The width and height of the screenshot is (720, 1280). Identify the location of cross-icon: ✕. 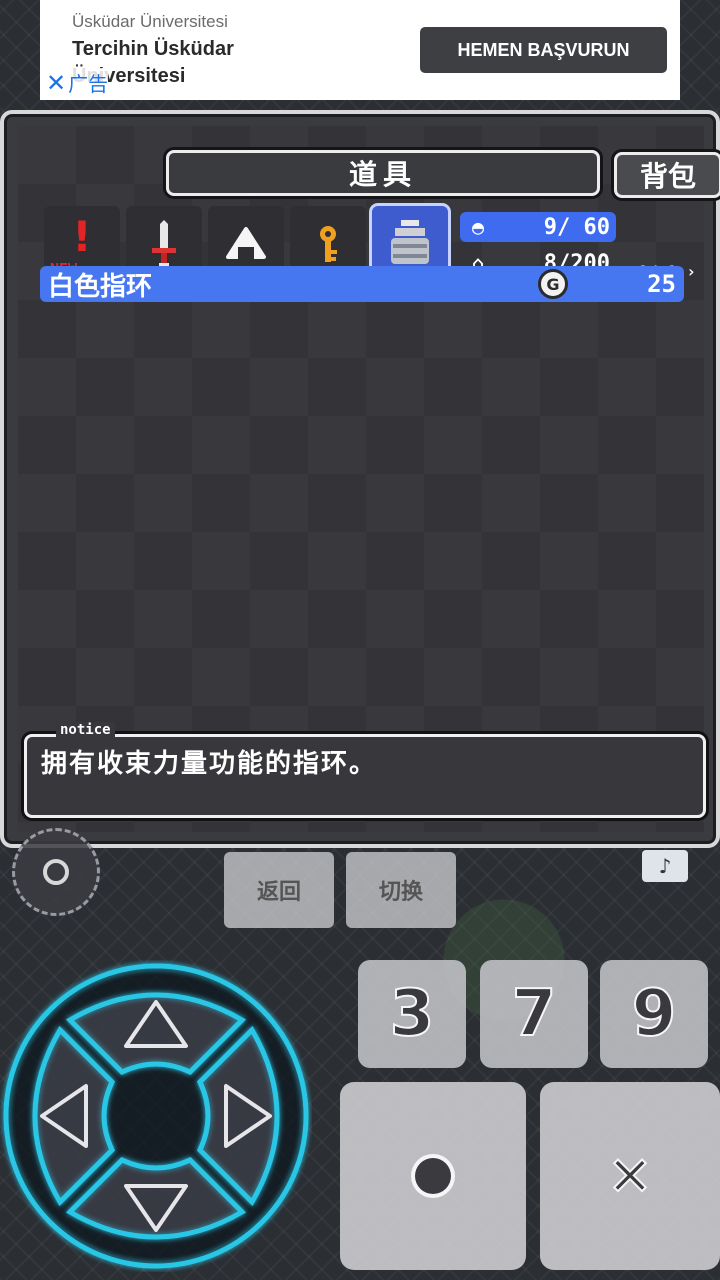
(629, 1176).